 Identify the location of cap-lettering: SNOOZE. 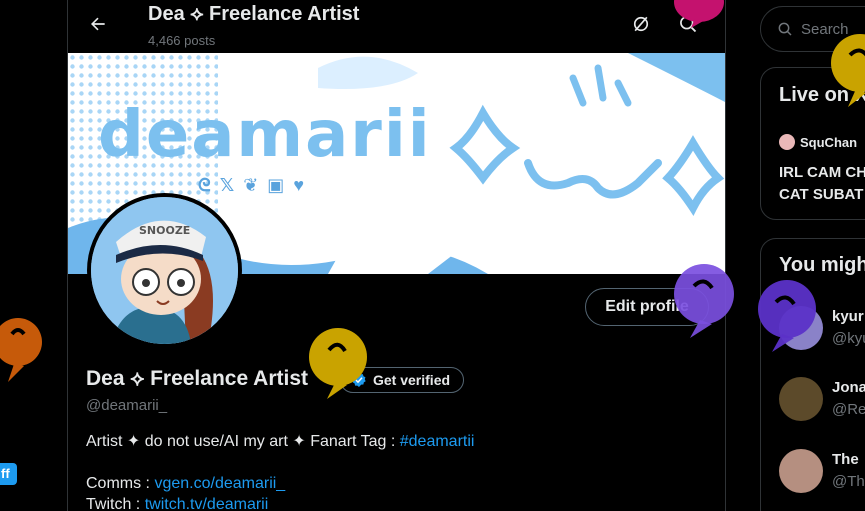
(164, 230).